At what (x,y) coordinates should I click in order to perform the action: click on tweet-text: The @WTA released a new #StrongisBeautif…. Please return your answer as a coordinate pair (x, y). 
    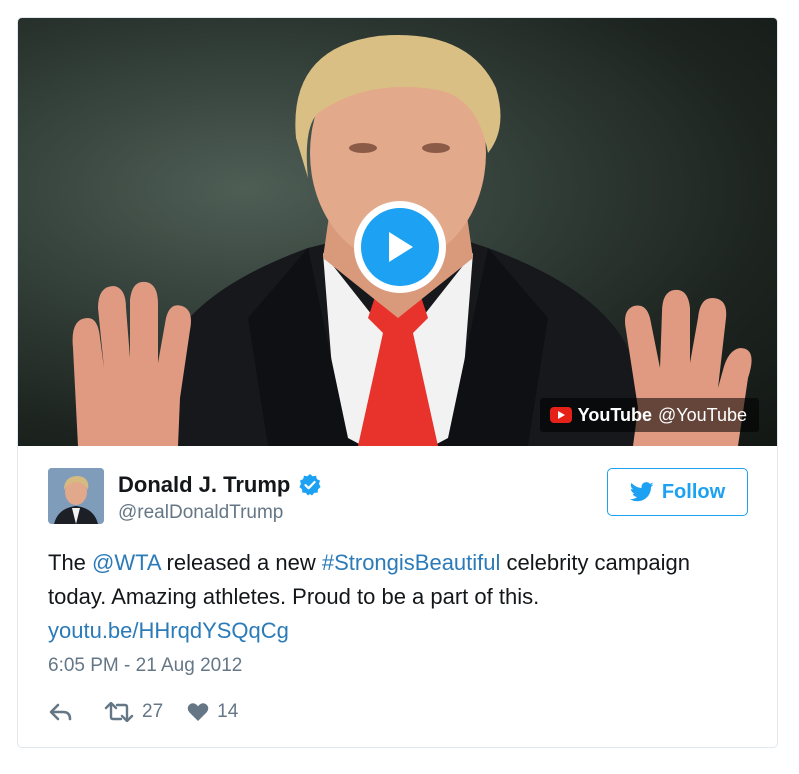
    Looking at the image, I should click on (398, 597).